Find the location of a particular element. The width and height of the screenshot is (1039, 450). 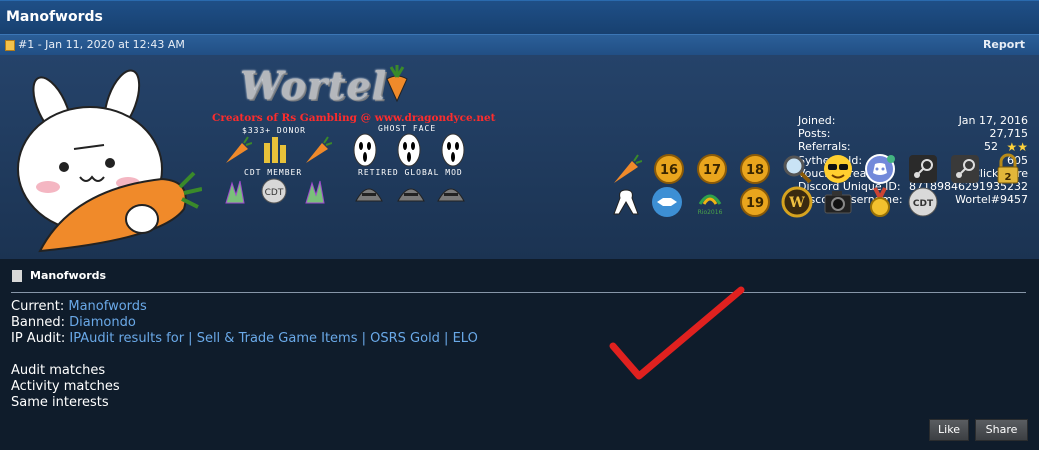

audit-matches: Audit matches is located at coordinates (58, 370).